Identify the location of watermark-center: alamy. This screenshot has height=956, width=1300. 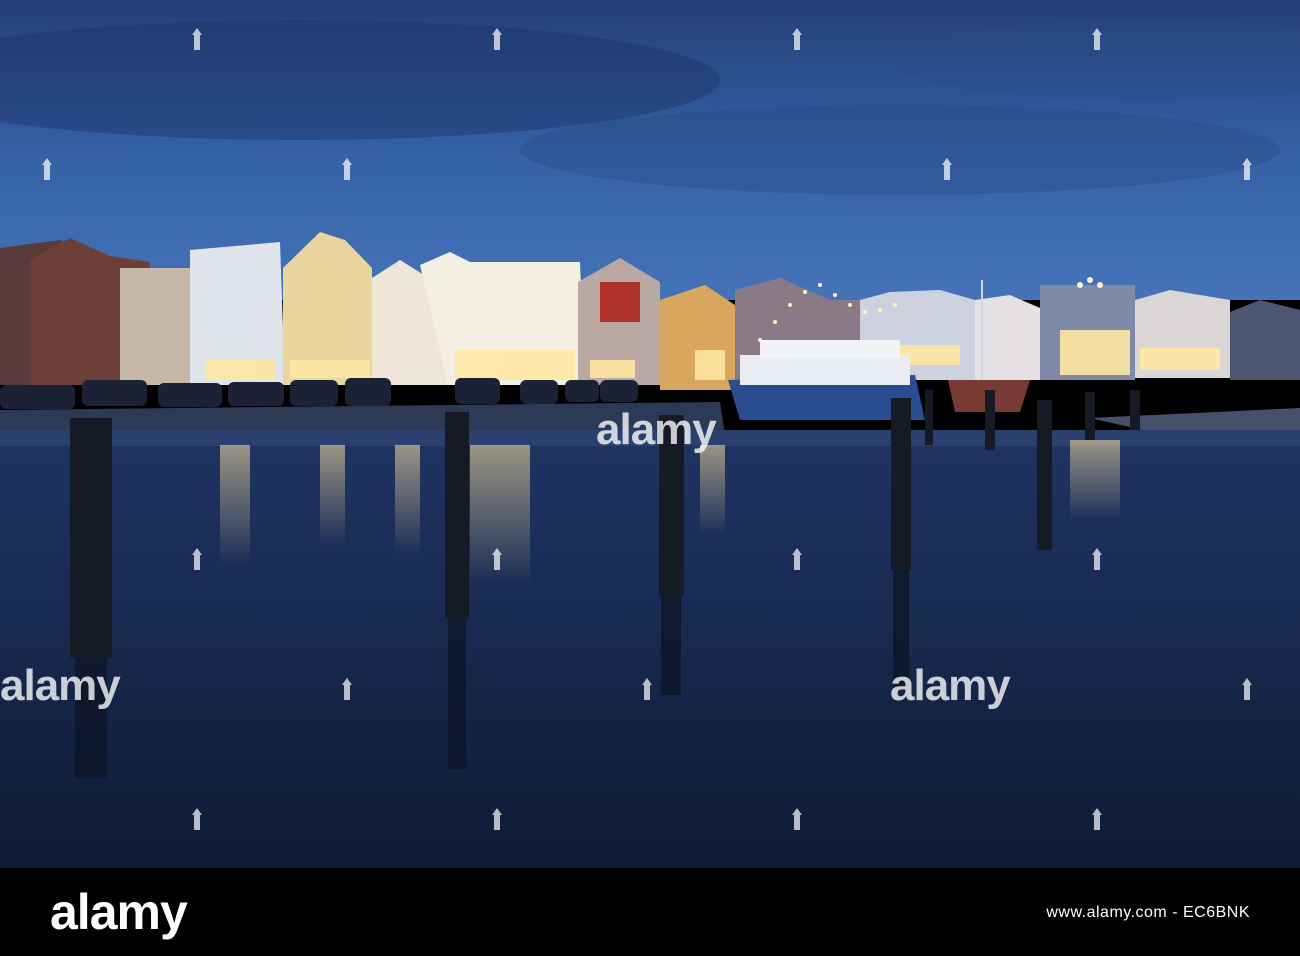
(656, 429).